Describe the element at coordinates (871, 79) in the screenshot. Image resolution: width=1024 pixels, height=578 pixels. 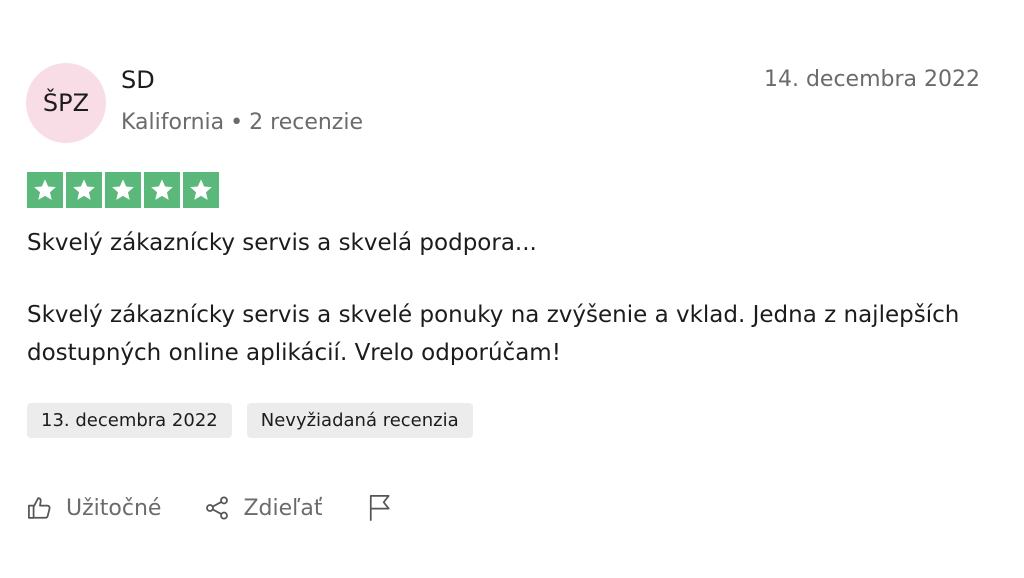
I see `review-date: 14. decembra 2022` at that location.